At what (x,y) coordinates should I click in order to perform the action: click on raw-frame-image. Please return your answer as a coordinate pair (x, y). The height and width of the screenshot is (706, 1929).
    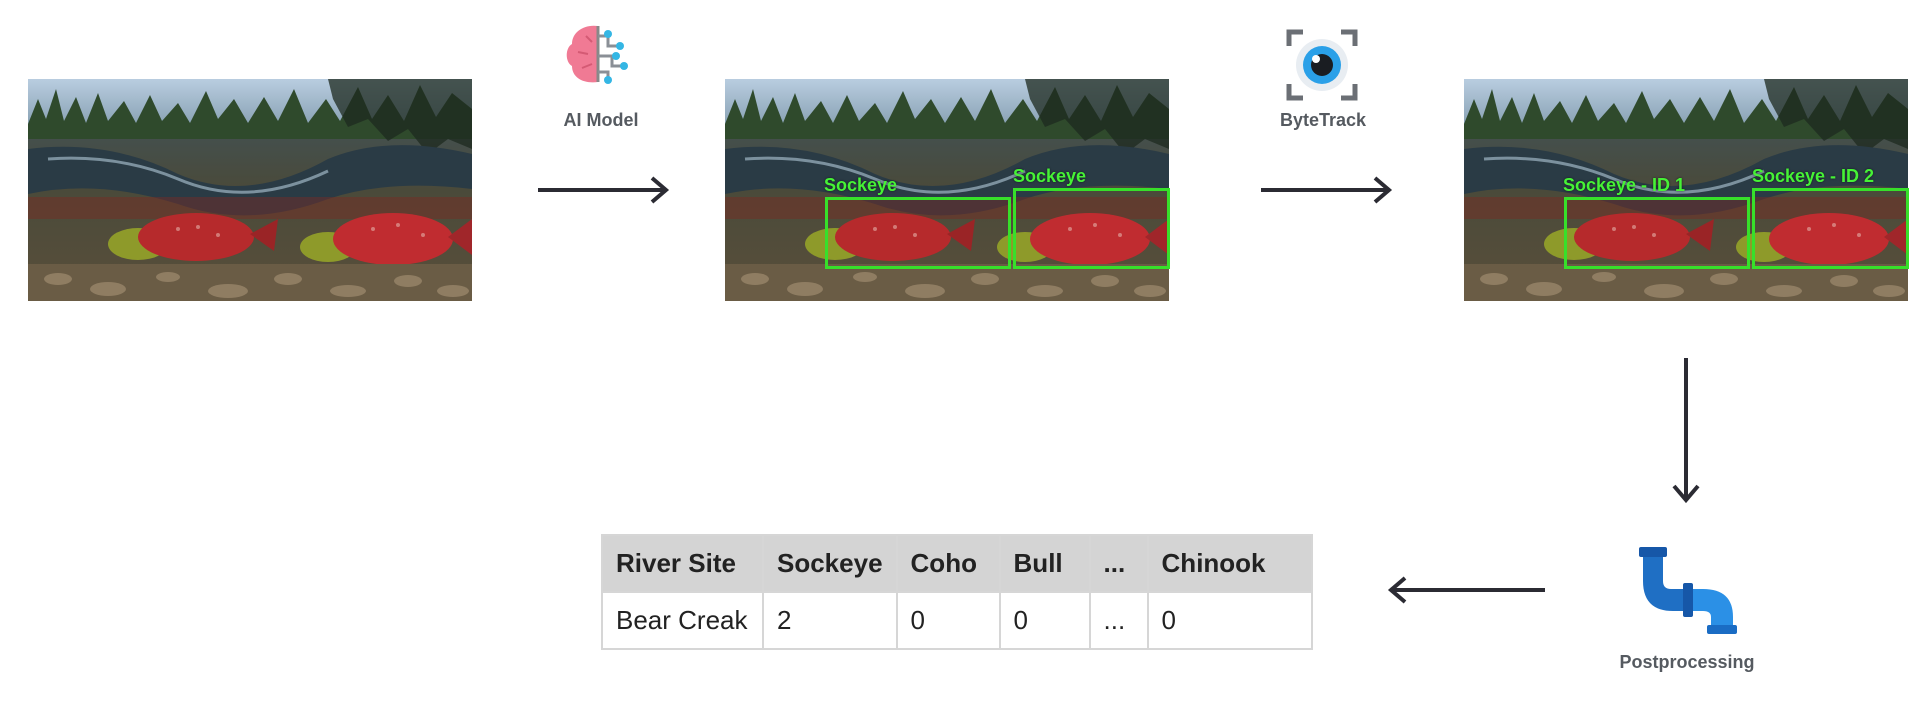
    Looking at the image, I should click on (250, 190).